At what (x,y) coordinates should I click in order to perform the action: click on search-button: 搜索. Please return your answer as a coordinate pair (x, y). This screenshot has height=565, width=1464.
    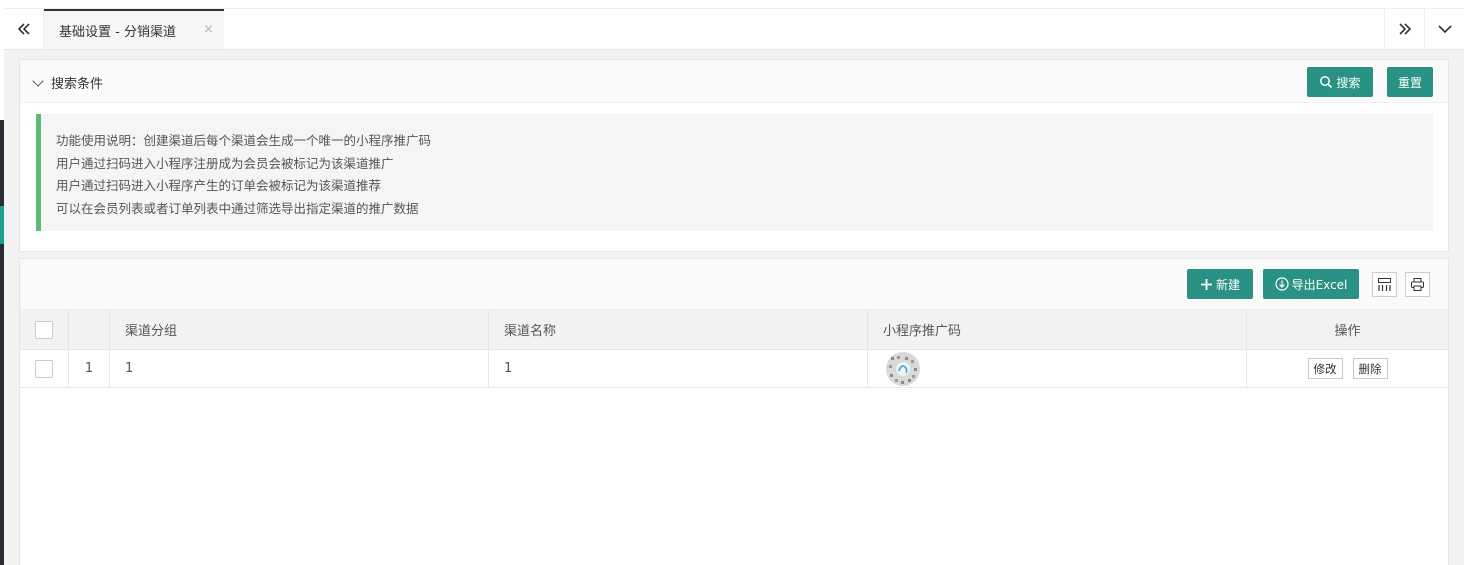
    Looking at the image, I should click on (1340, 82).